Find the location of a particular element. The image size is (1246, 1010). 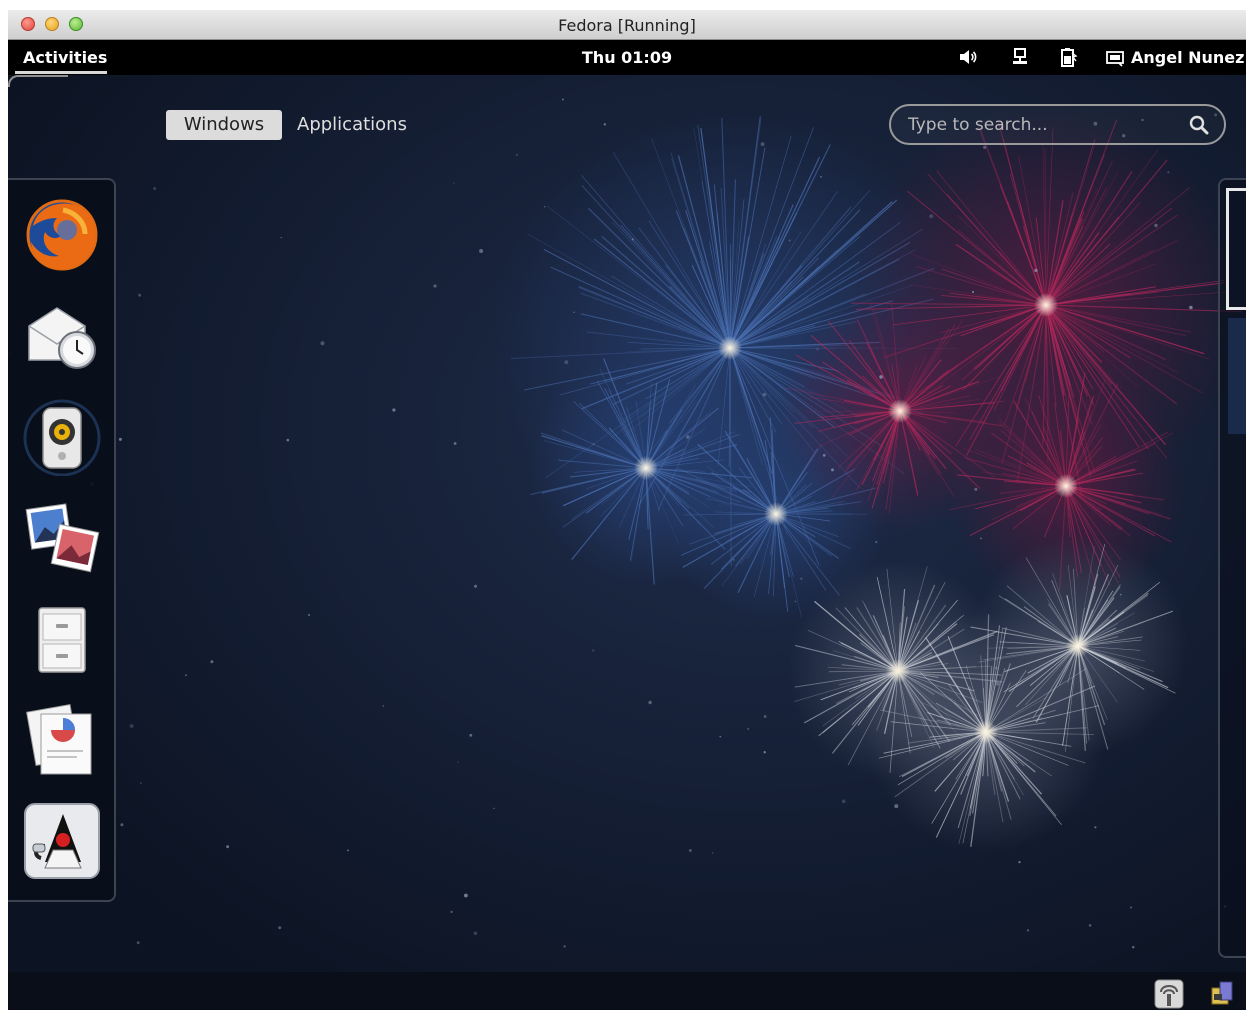

java-duke-icon is located at coordinates (62, 841).